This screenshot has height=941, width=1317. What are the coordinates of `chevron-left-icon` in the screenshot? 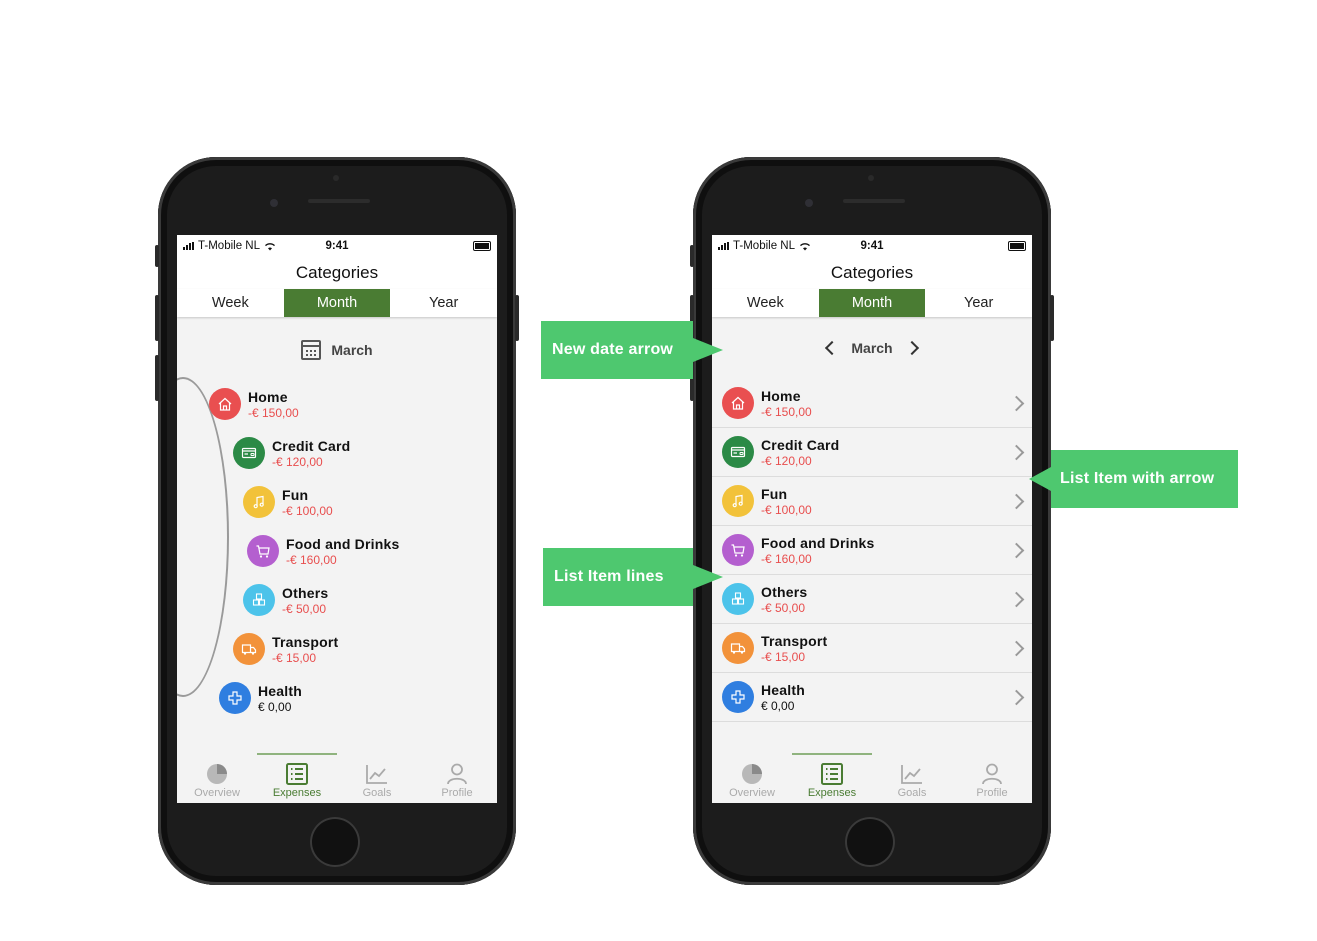 It's located at (832, 348).